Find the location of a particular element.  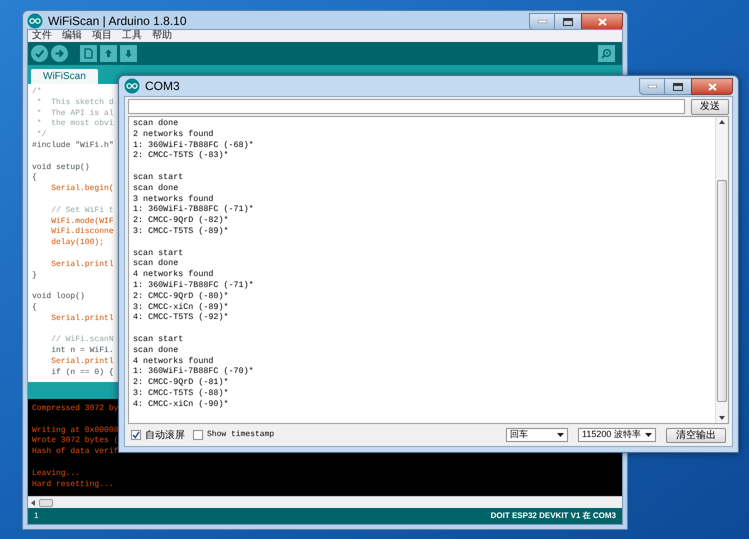

code-comment: // Set WiFi t is located at coordinates (82, 211).